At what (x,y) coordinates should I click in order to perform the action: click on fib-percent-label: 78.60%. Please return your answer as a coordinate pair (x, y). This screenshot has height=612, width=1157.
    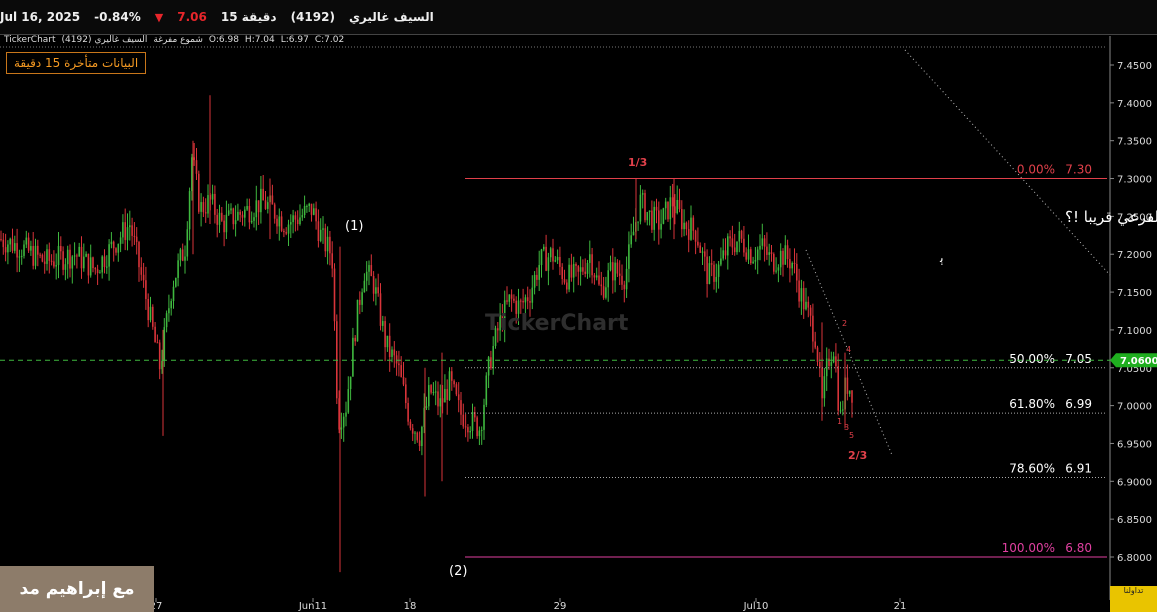
    Looking at the image, I should click on (1032, 469).